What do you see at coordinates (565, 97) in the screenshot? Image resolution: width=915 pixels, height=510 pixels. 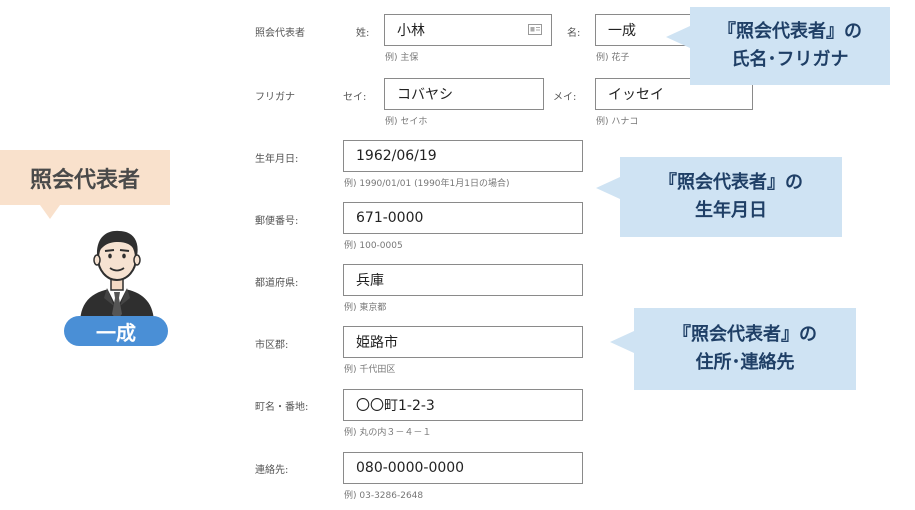 I see `kana-first-label: メイ:` at bounding box center [565, 97].